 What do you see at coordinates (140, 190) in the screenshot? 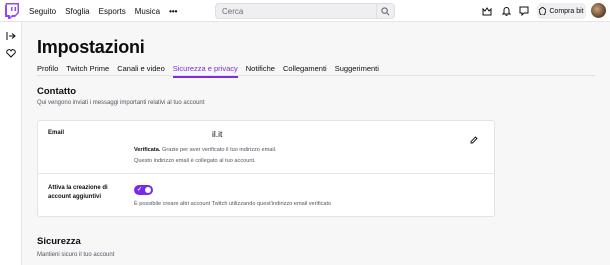
I see `check-icon: ✓` at bounding box center [140, 190].